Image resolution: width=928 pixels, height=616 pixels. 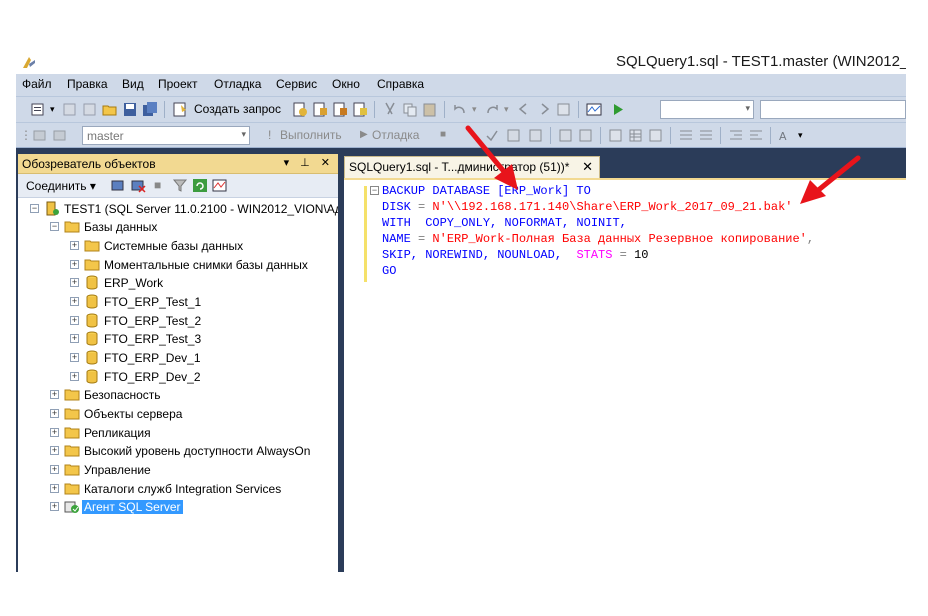 What do you see at coordinates (492, 135) in the screenshot?
I see `parse-icon` at bounding box center [492, 135].